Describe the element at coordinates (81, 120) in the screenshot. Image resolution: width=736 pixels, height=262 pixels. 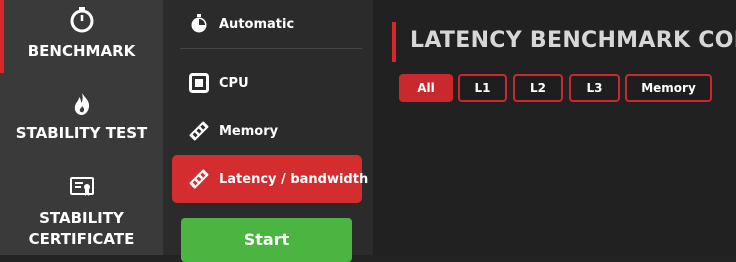
I see `nav-item-stability-test: STABILITY TEST` at that location.